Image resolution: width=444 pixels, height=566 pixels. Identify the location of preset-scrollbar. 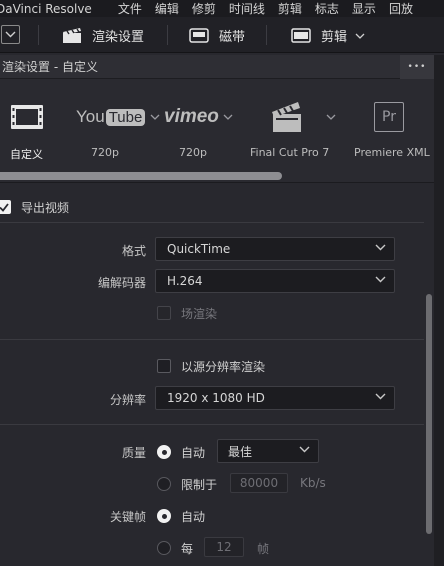
(141, 176).